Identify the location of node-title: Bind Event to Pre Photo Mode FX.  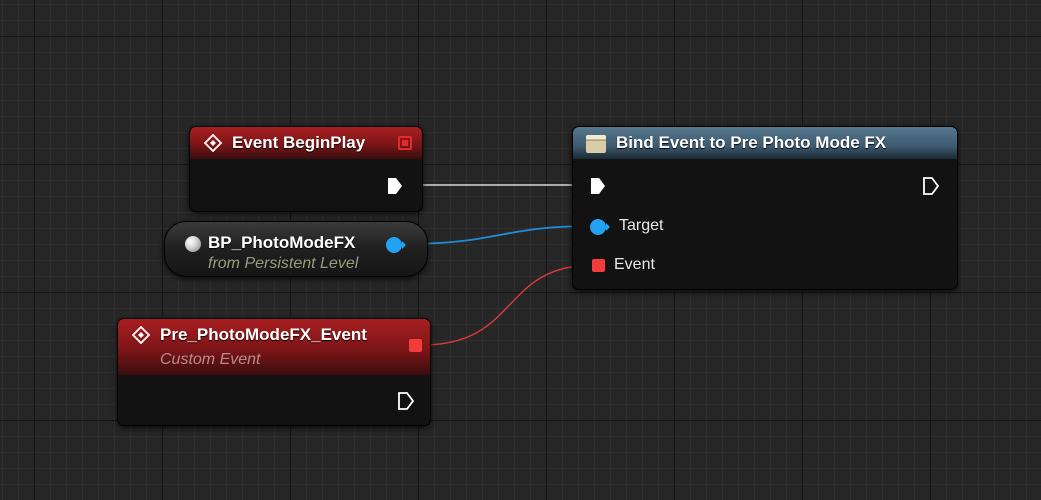
(751, 142).